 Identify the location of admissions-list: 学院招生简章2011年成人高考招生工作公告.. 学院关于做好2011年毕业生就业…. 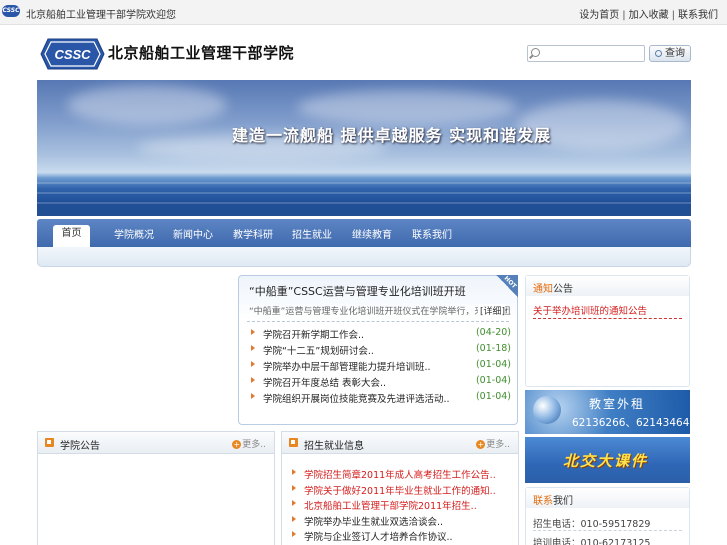
(400, 505).